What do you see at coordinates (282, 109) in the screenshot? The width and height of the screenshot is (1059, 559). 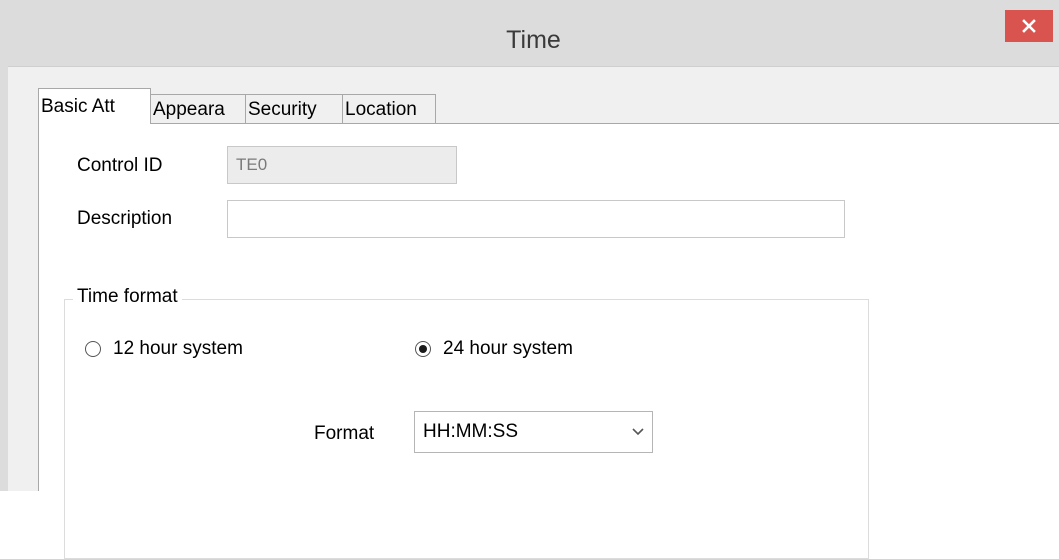 I see `tab-label: Security` at bounding box center [282, 109].